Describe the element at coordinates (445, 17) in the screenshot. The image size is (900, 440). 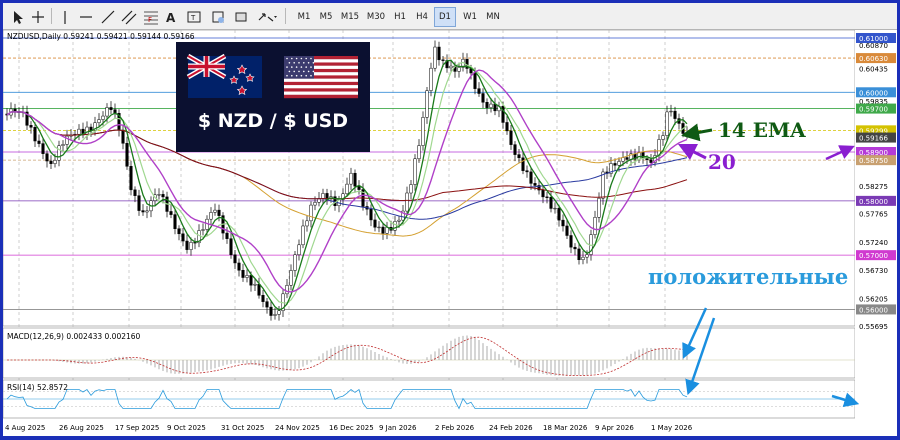
I see `timeframe-d1: D1` at that location.